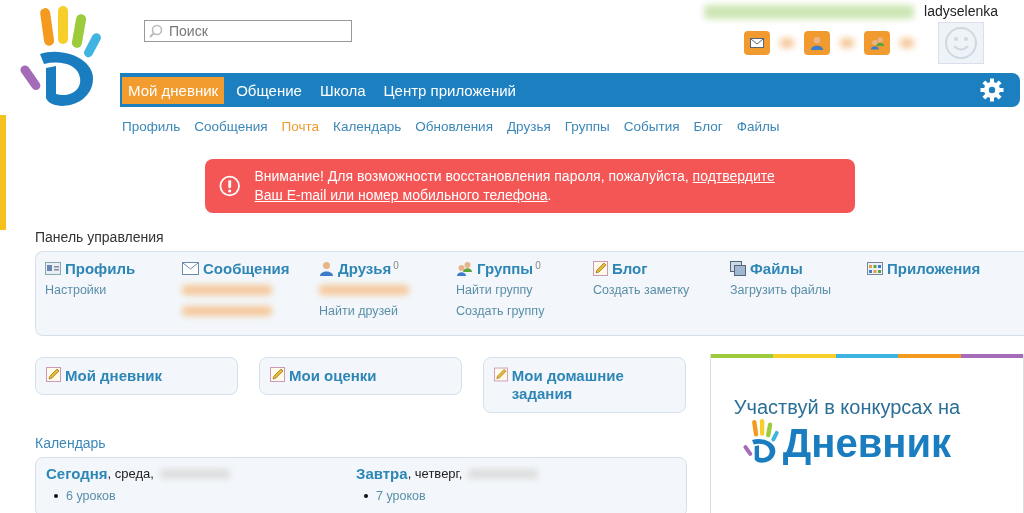  Describe the element at coordinates (454, 126) in the screenshot. I see `subnav-link: Обновления` at that location.